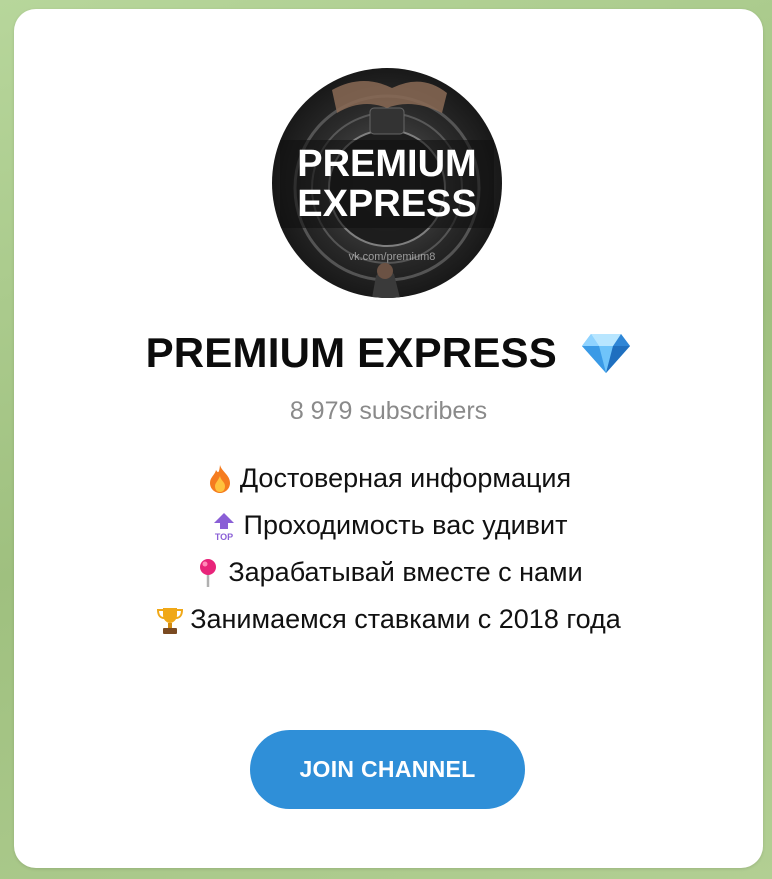  Describe the element at coordinates (387, 204) in the screenshot. I see `avatar-text-express: EXPRESS` at that location.